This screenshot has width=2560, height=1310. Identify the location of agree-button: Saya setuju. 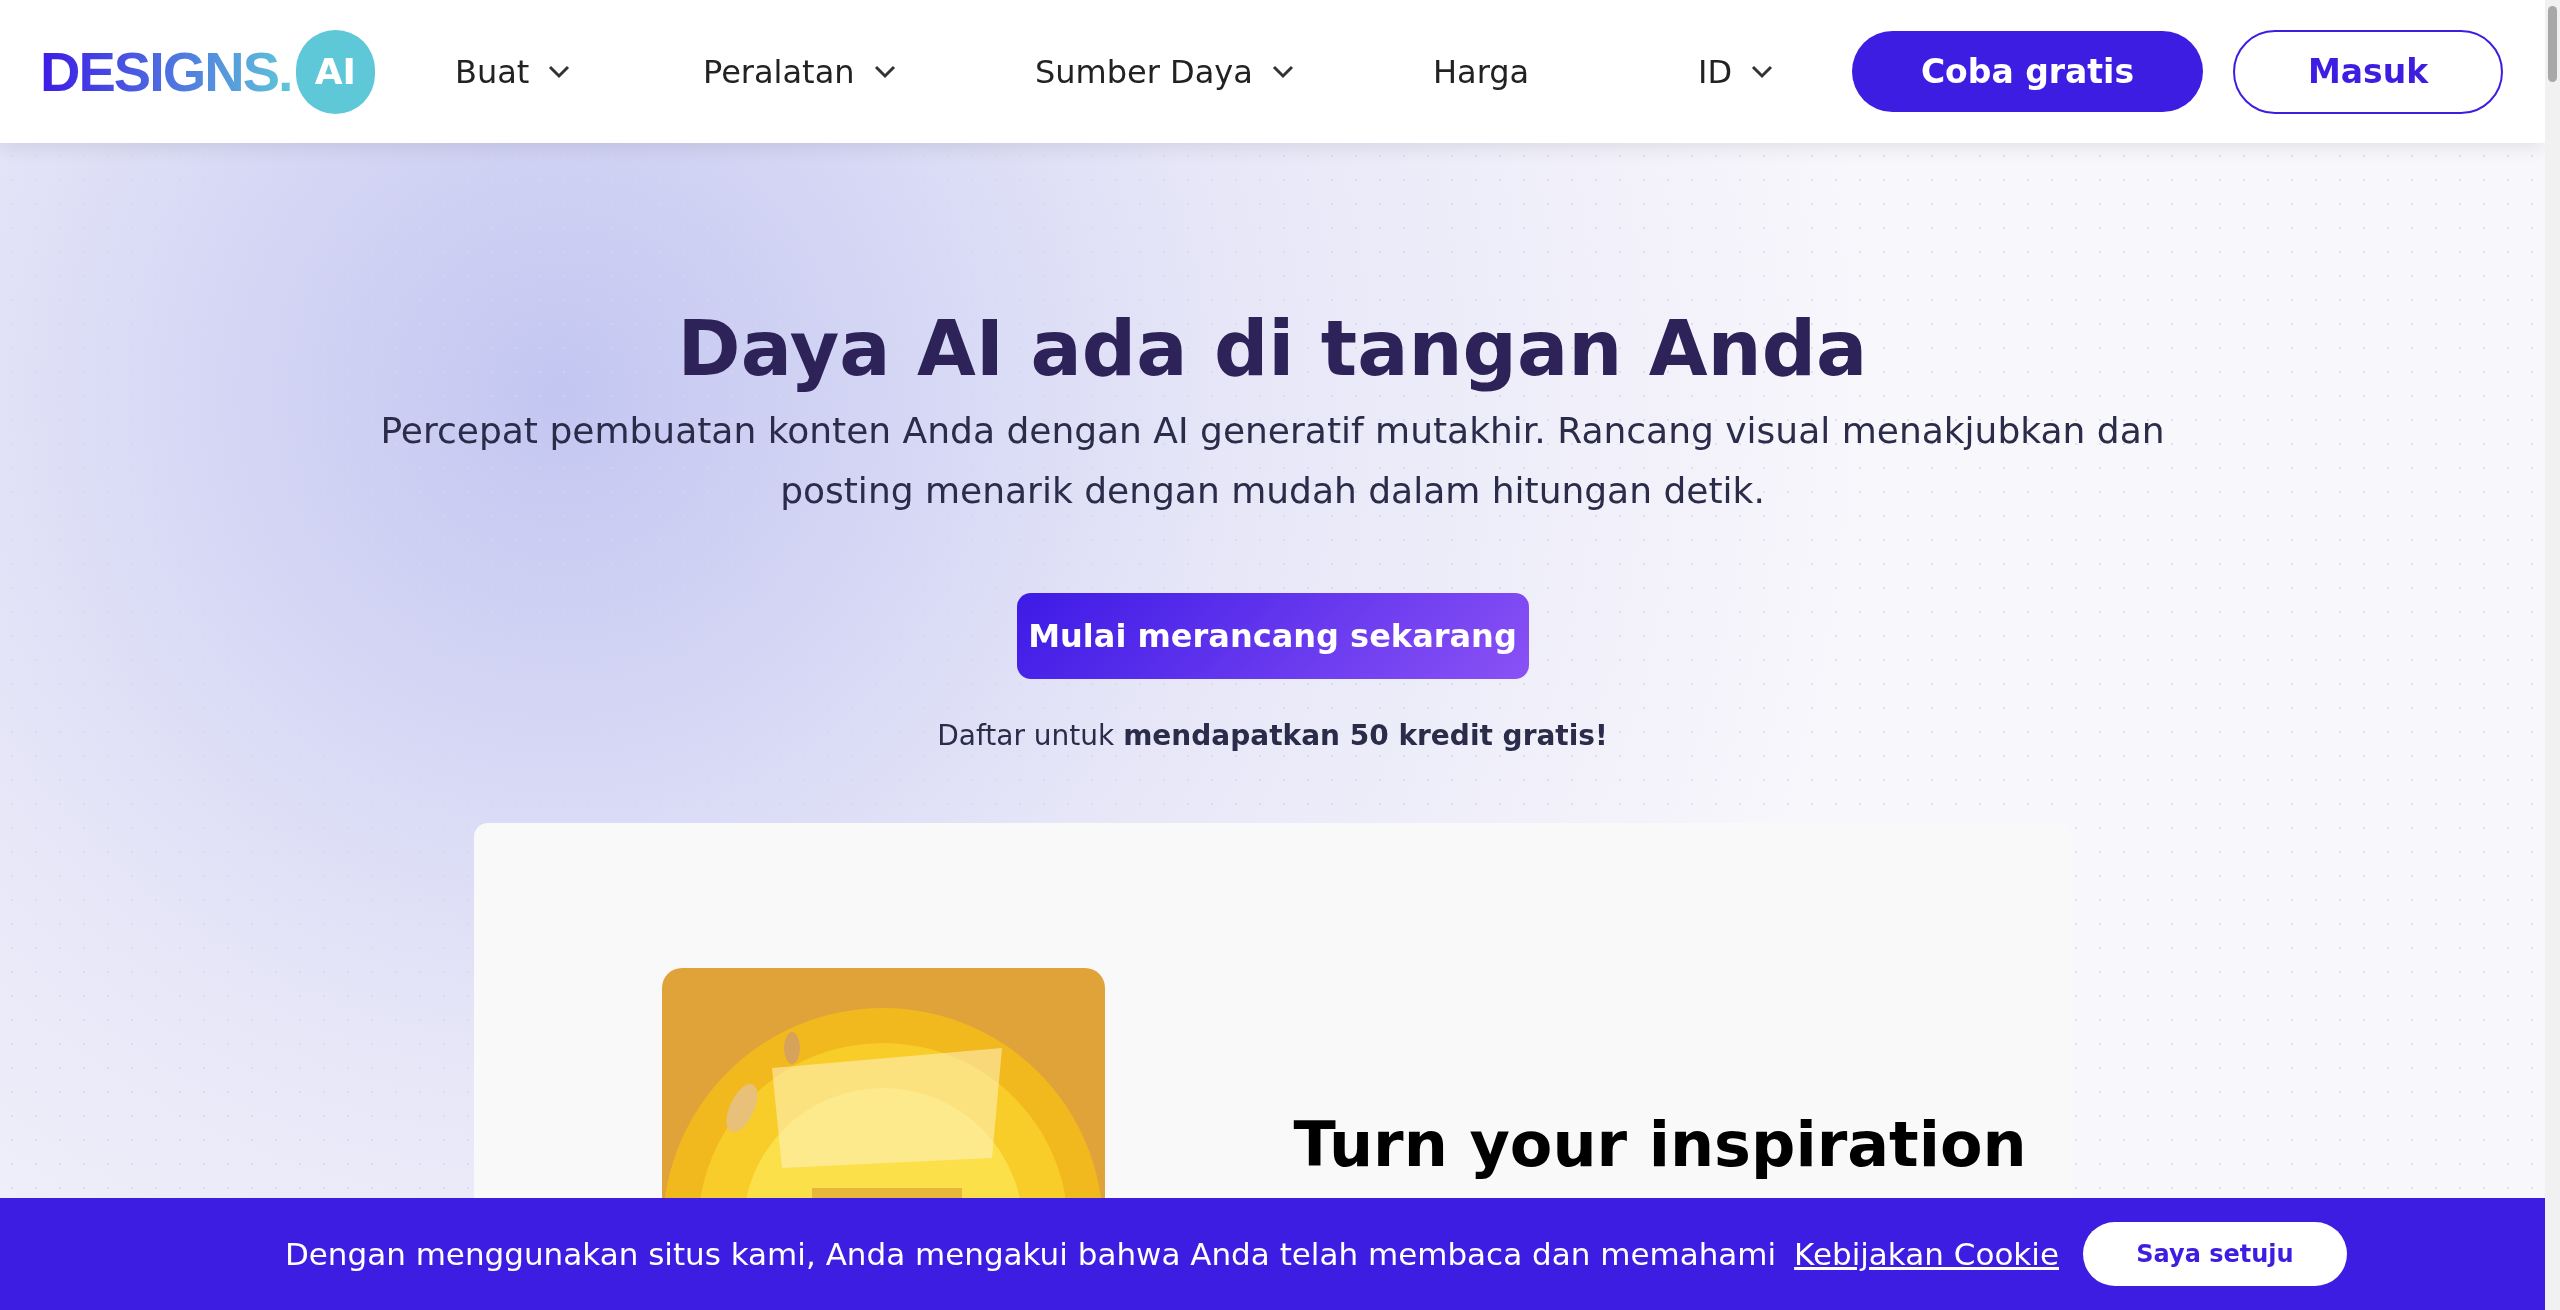
(2215, 1254).